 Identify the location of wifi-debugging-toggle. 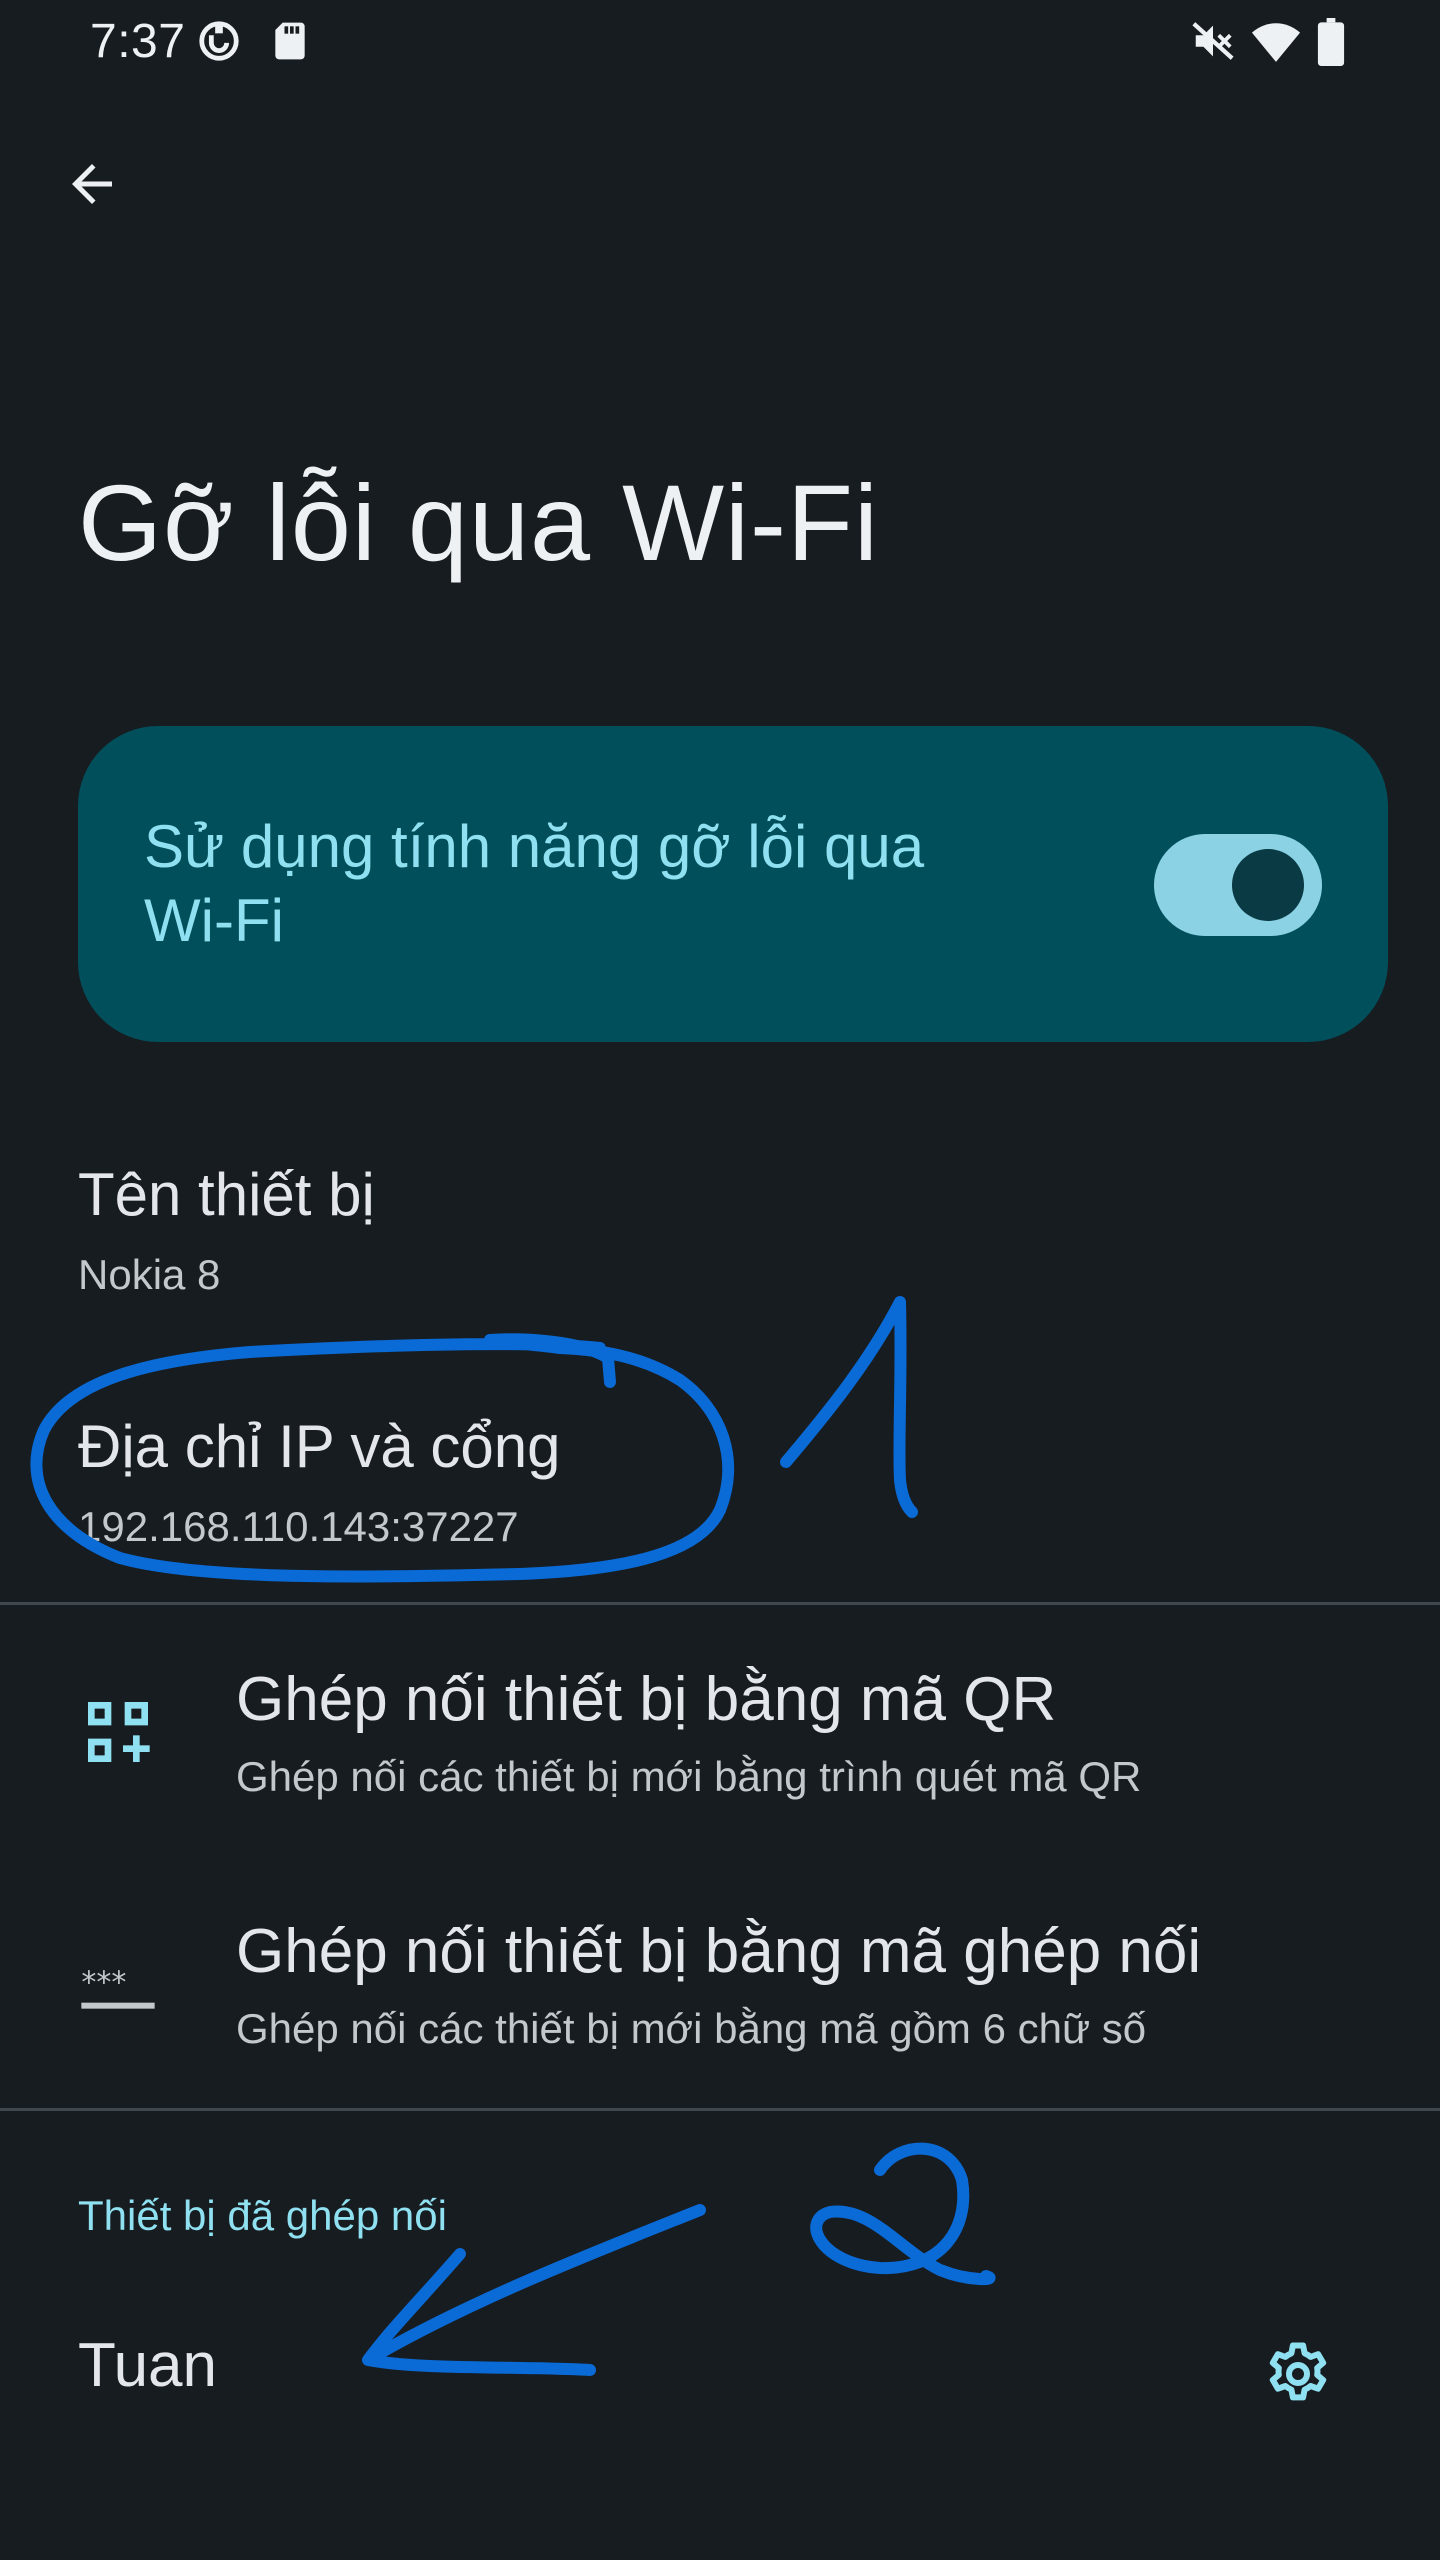
(1238, 885).